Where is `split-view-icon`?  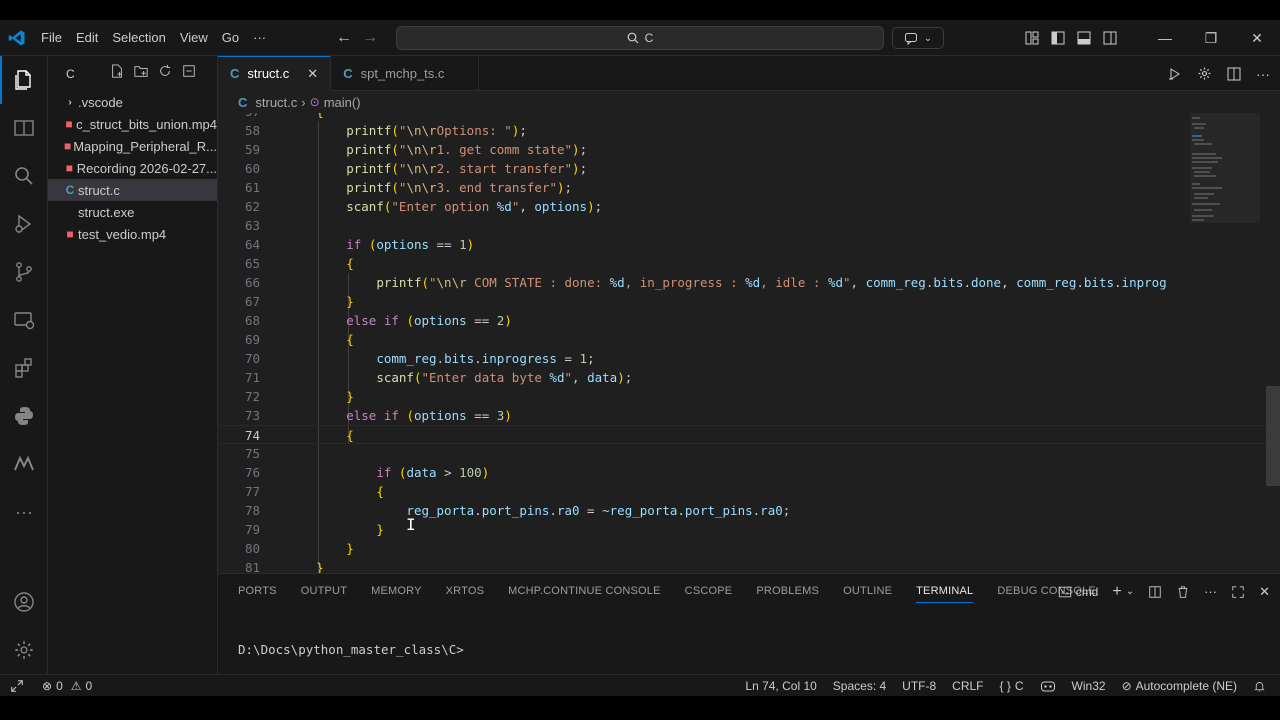
split-view-icon is located at coordinates (24, 128).